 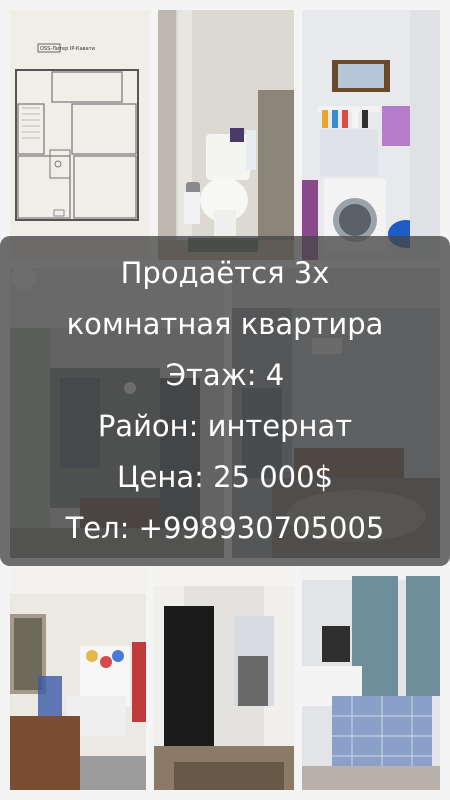 I want to click on title-line-2: комнатная квартира, so click(x=225, y=324).